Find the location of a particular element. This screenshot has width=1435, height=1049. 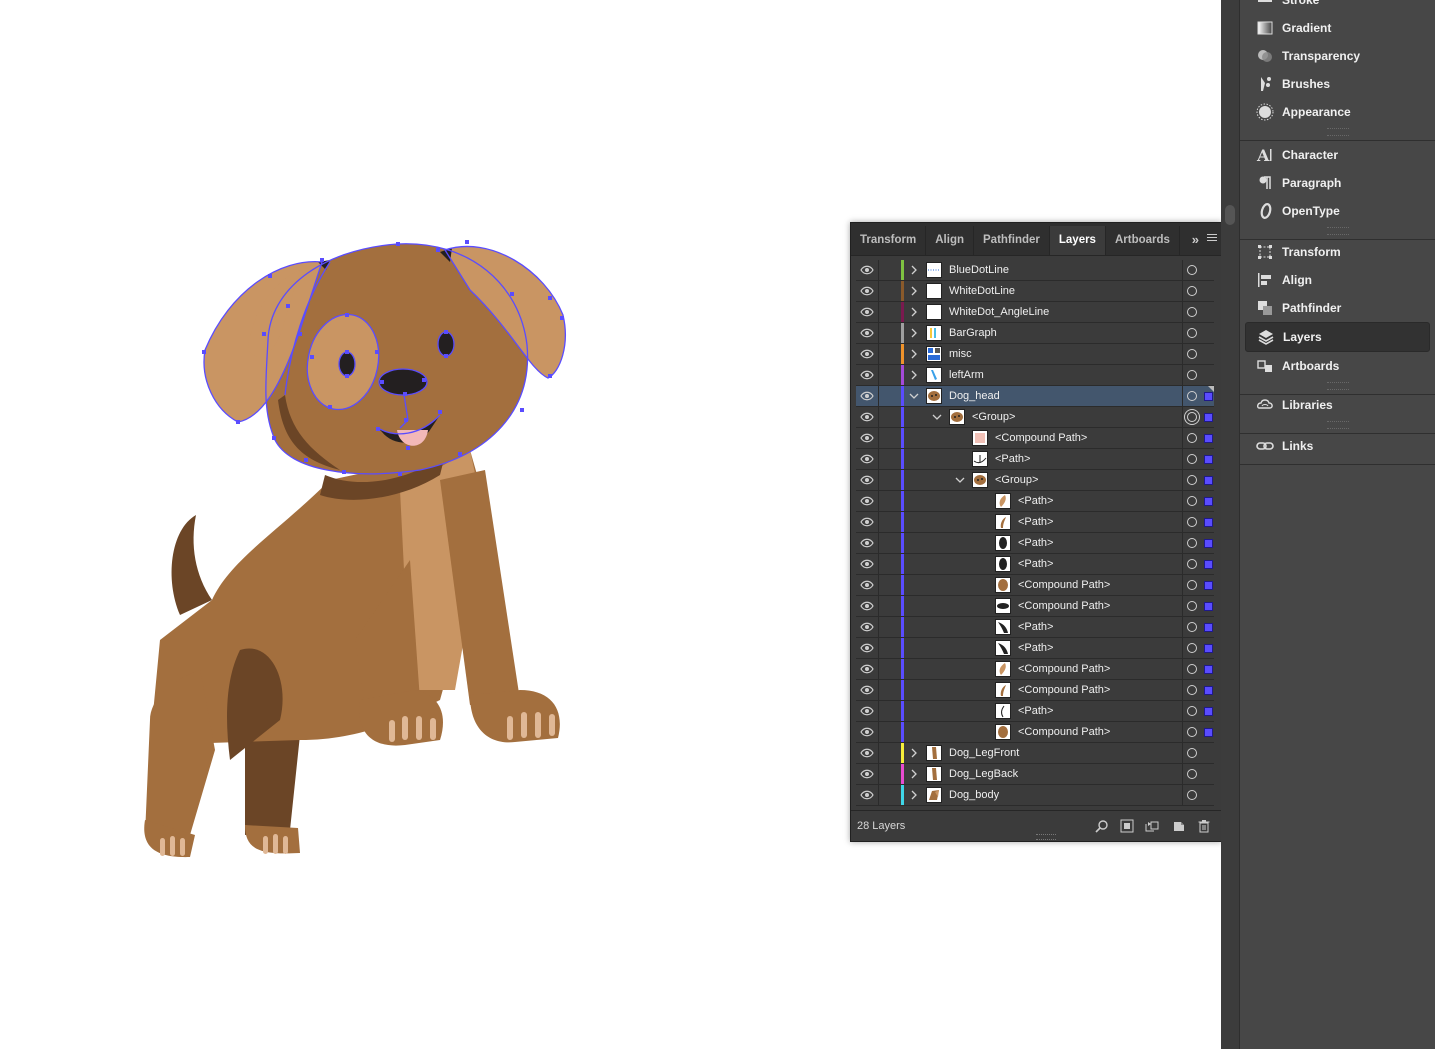

layer-row: Dog_head is located at coordinates (1035, 396).